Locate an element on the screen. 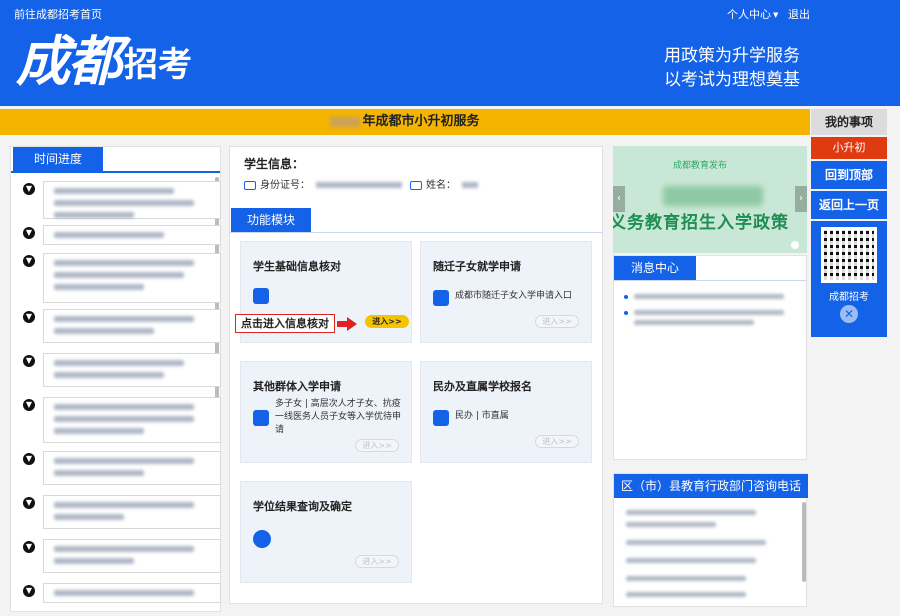 The width and height of the screenshot is (900, 616). service-title-band: 年成都市小升初服务 is located at coordinates (405, 122).